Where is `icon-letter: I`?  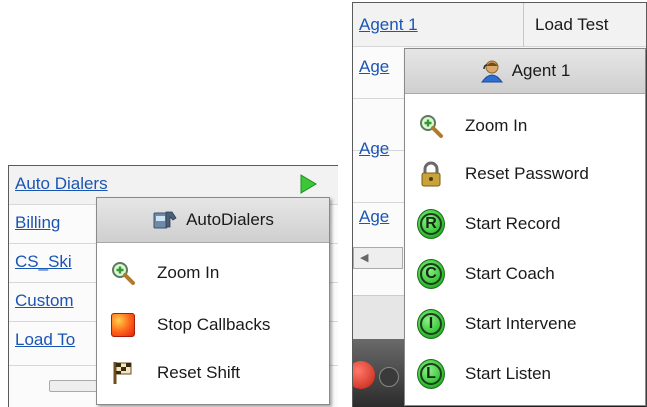
icon-letter: I is located at coordinates (431, 324).